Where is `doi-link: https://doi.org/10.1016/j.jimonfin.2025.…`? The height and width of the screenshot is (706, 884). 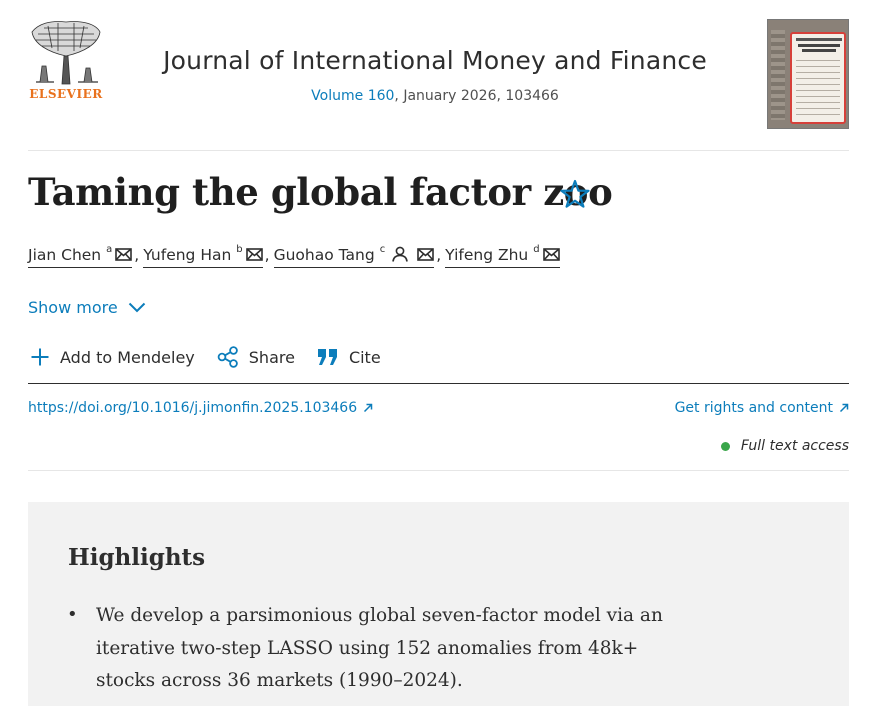
doi-link: https://doi.org/10.1016/j.jimonfin.2025.… is located at coordinates (200, 408).